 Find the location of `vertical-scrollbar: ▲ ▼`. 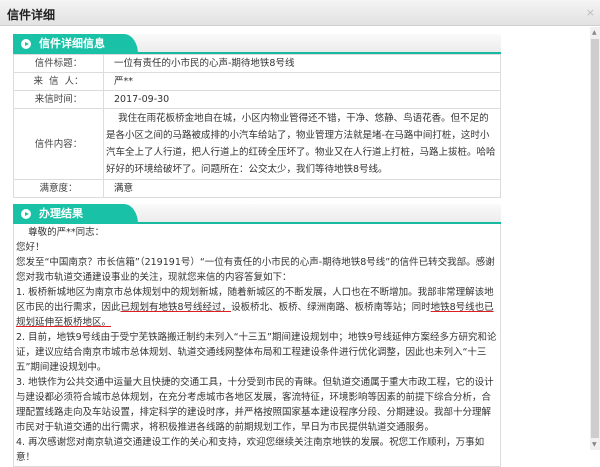

vertical-scrollbar: ▲ ▼ is located at coordinates (595, 238).